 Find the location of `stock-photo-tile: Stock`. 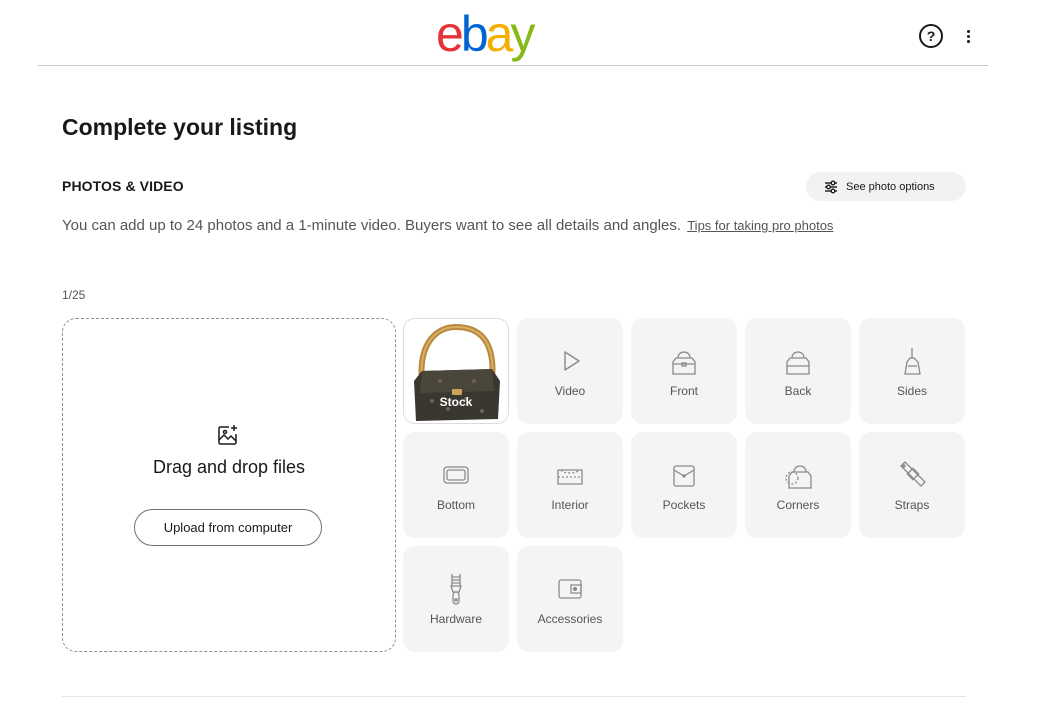

stock-photo-tile: Stock is located at coordinates (456, 371).